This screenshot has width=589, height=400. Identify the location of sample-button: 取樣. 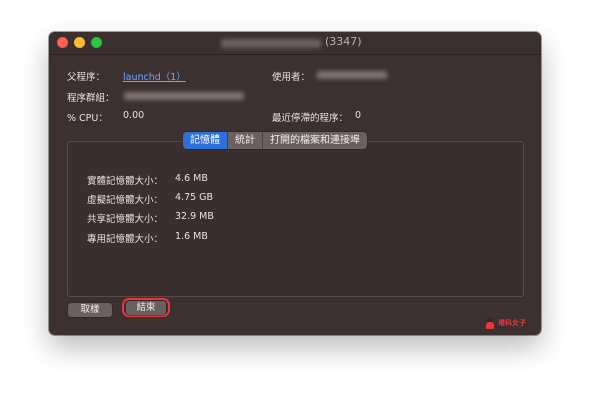
(90, 310).